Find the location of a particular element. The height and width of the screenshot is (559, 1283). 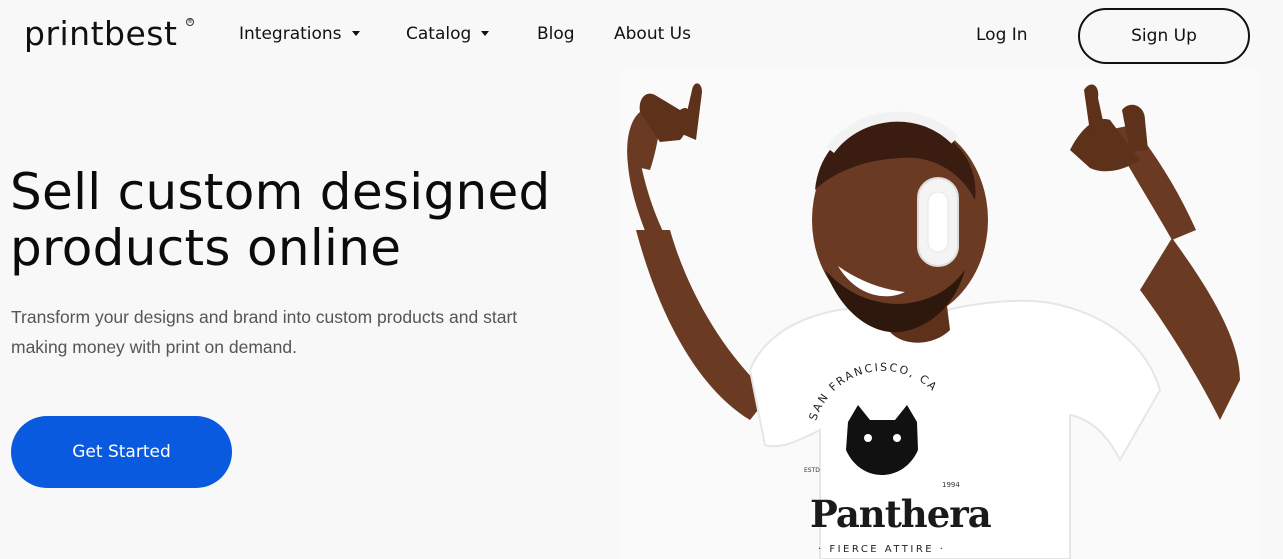

hero-title: Sell custom designed products online is located at coordinates (310, 220).